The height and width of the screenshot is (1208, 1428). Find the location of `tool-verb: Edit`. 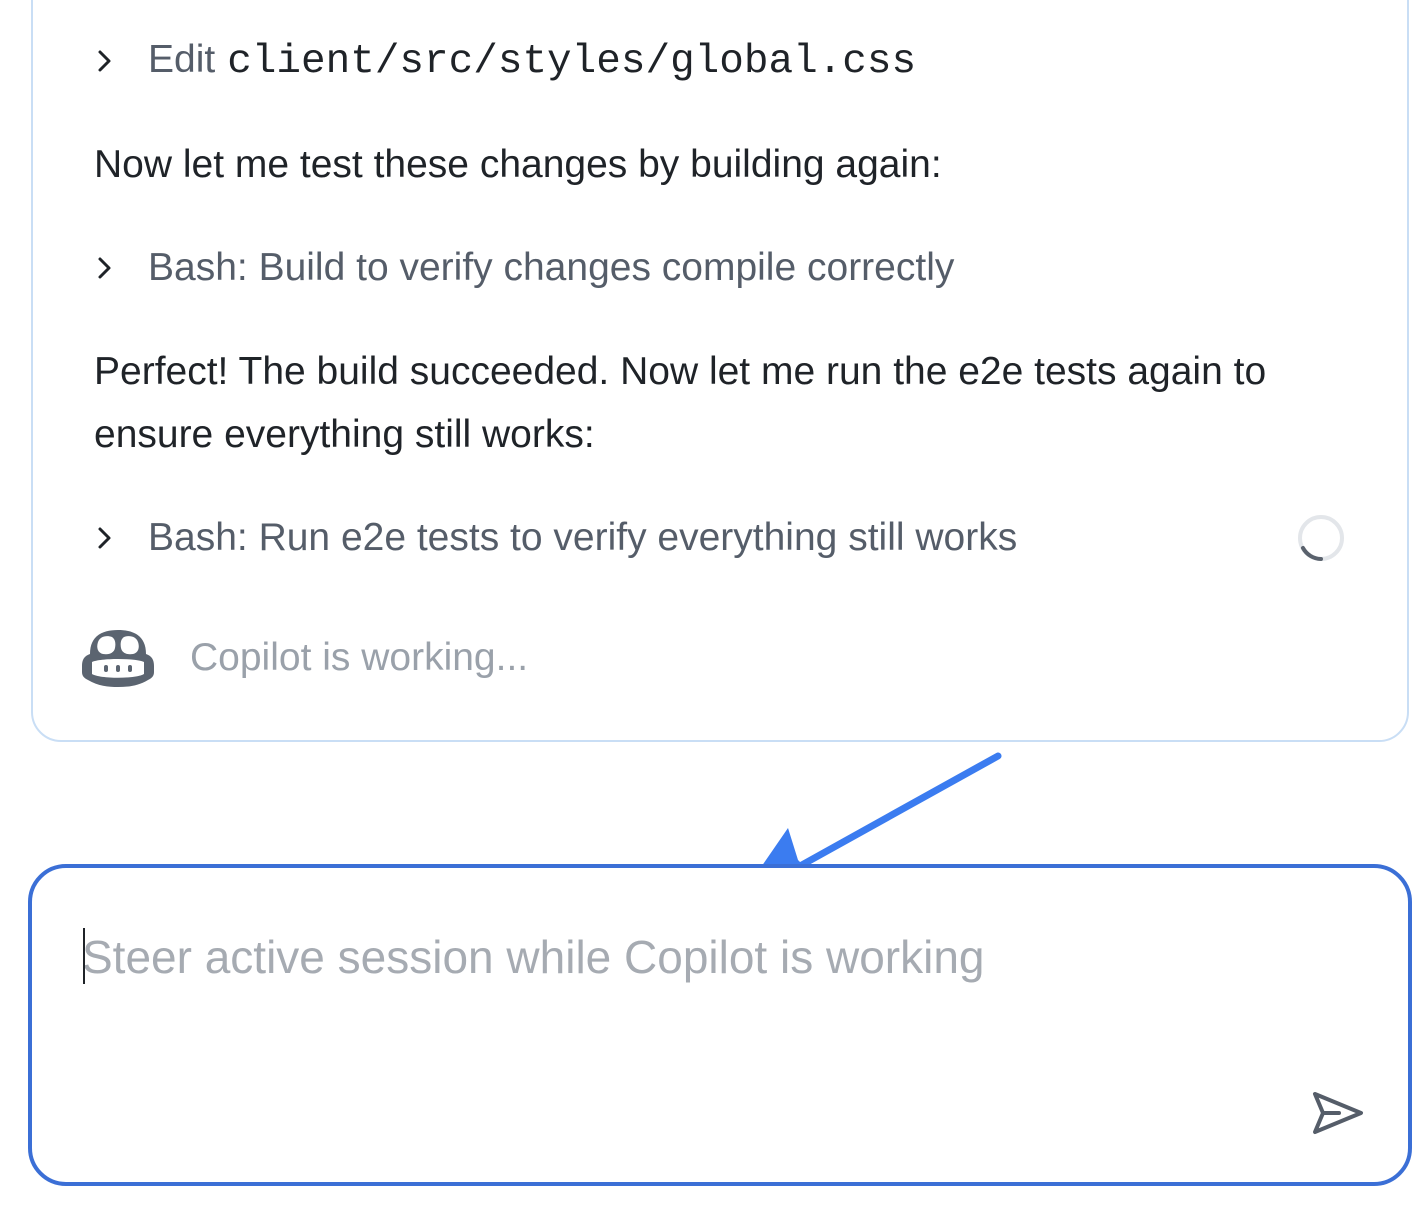

tool-verb: Edit is located at coordinates (182, 59).